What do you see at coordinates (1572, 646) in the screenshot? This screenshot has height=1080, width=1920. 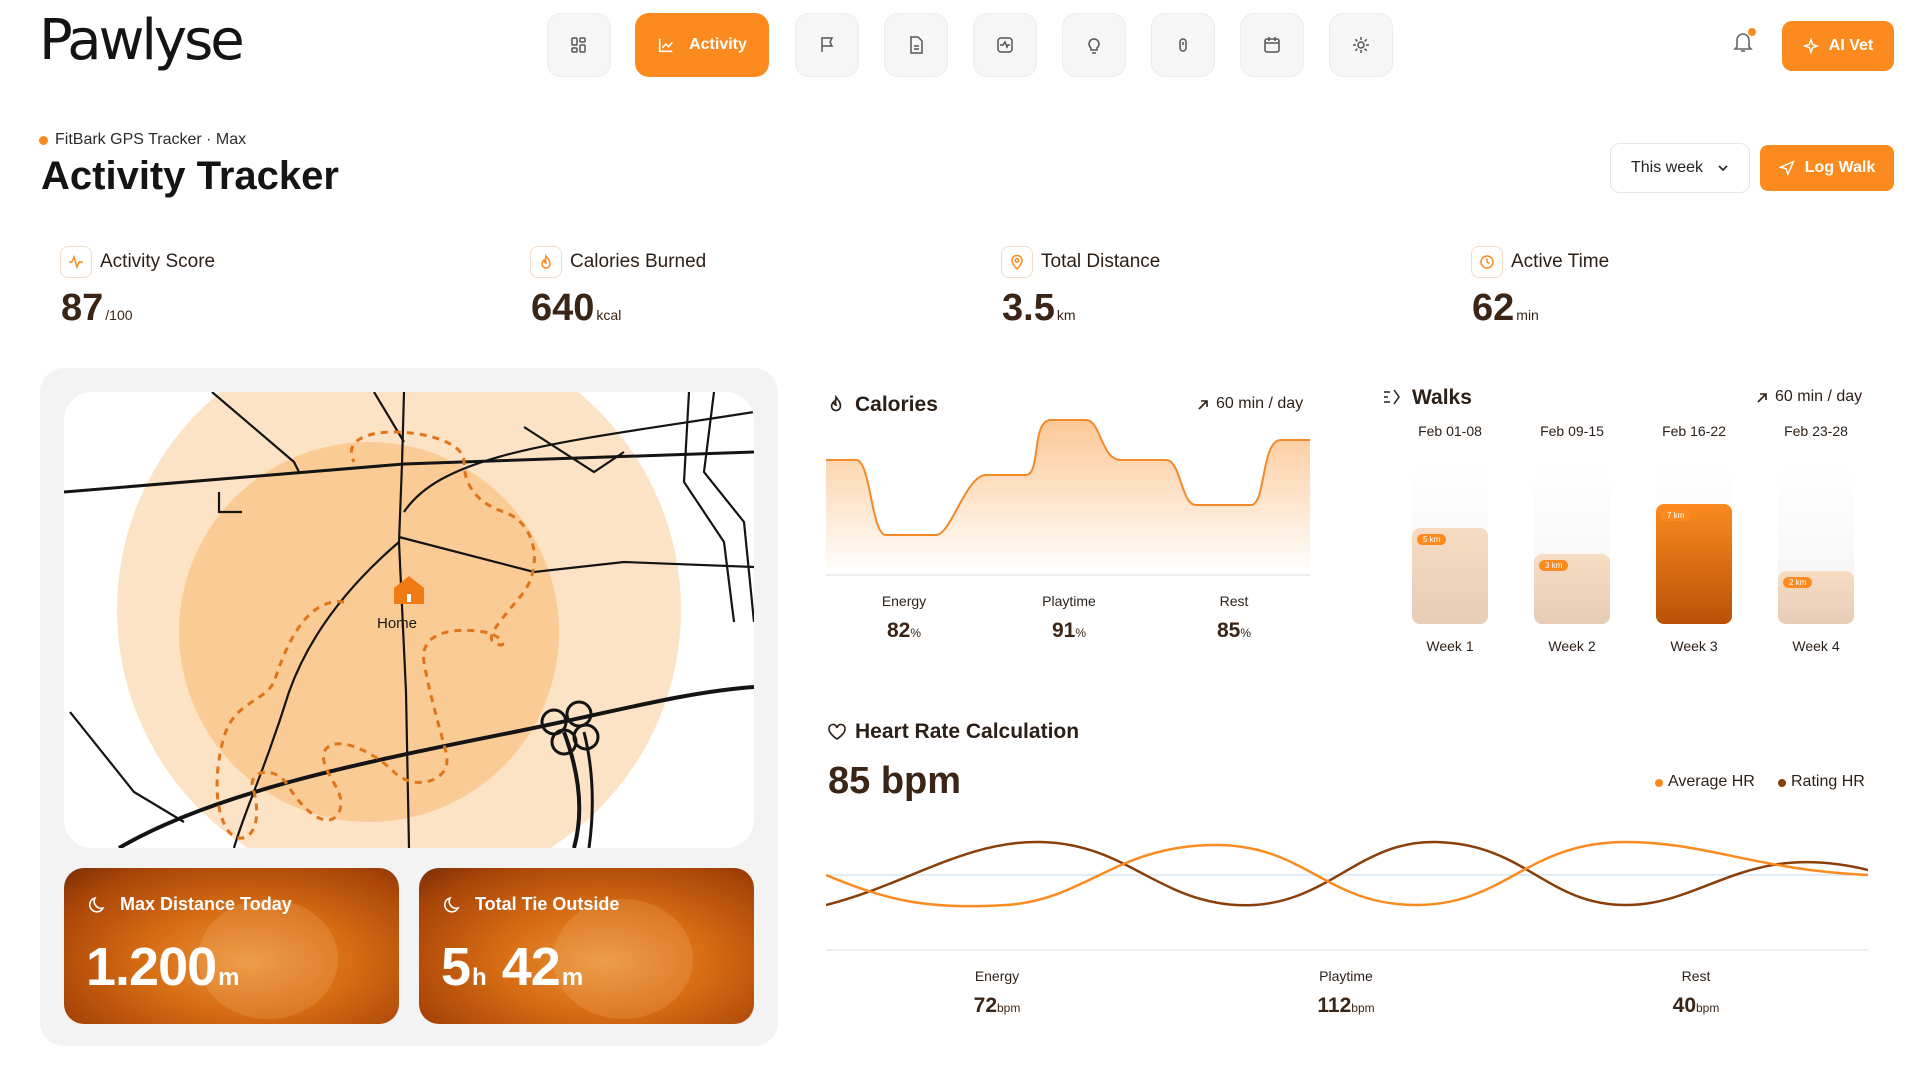 I see `walk-week-2: Week 2` at bounding box center [1572, 646].